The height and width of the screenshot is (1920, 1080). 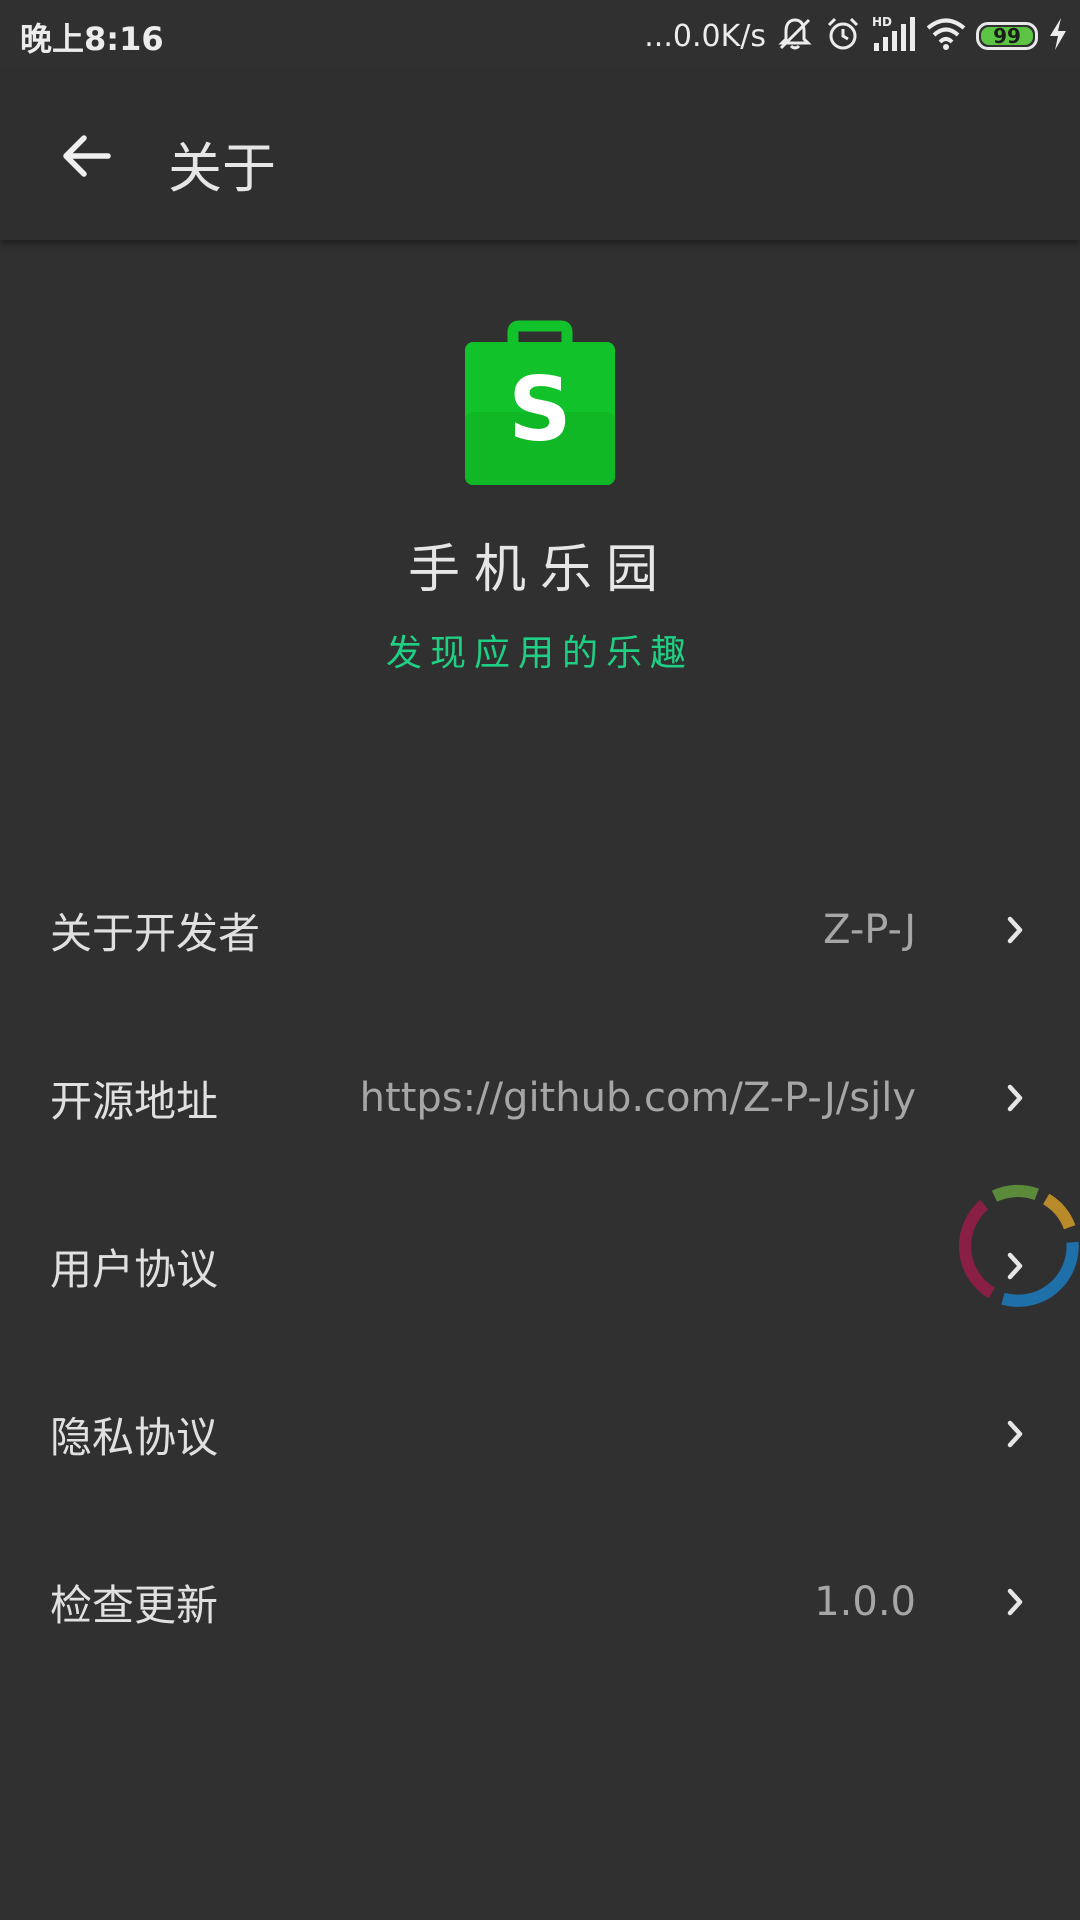 What do you see at coordinates (539, 570) in the screenshot?
I see `app-name: 手机乐园` at bounding box center [539, 570].